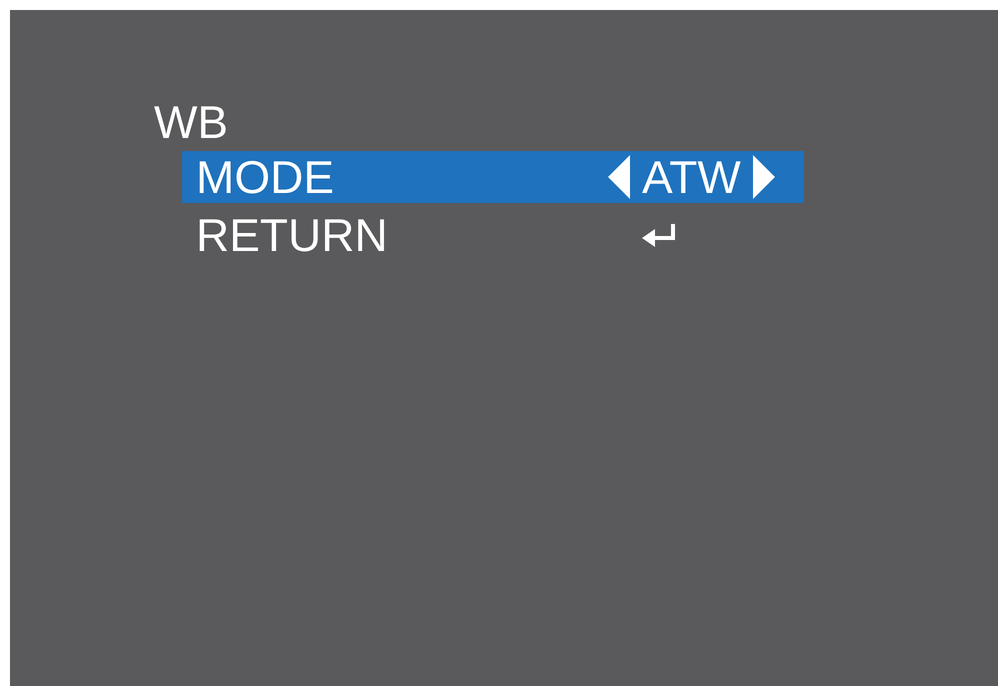  What do you see at coordinates (619, 177) in the screenshot?
I see `left-arrow-icon` at bounding box center [619, 177].